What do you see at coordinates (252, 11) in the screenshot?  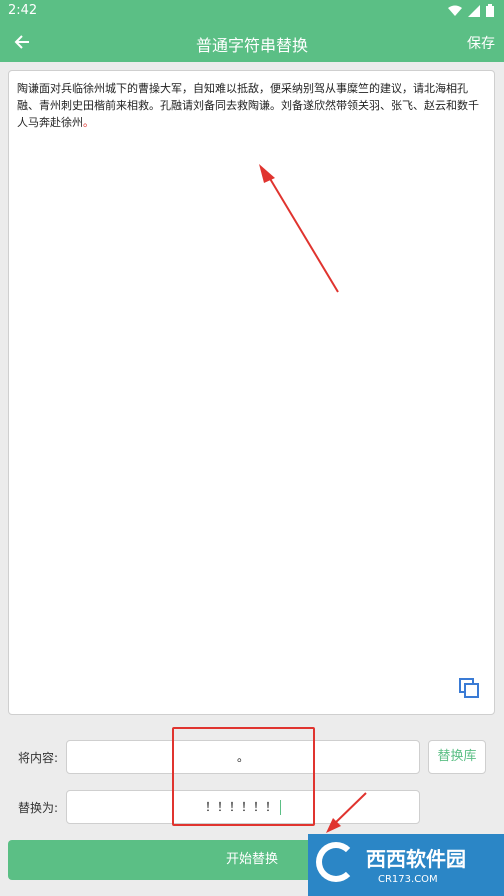 I see `status-bar: 2:42` at bounding box center [252, 11].